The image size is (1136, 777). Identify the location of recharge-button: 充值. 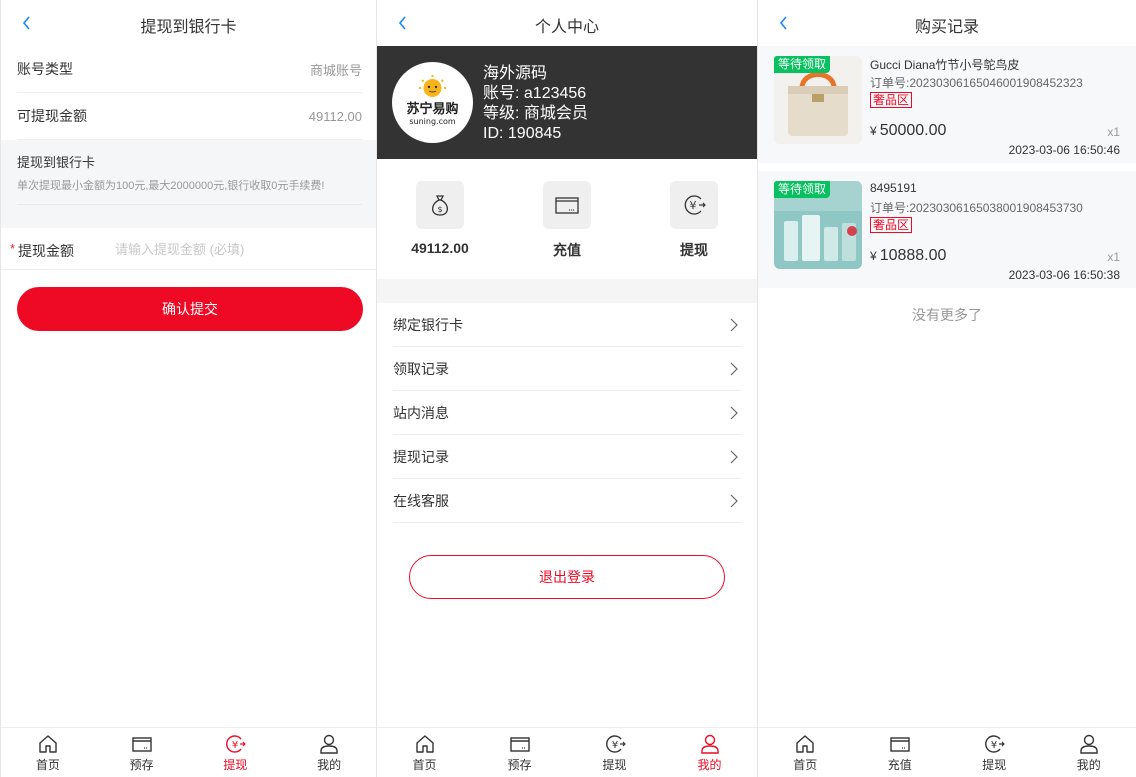
(567, 220).